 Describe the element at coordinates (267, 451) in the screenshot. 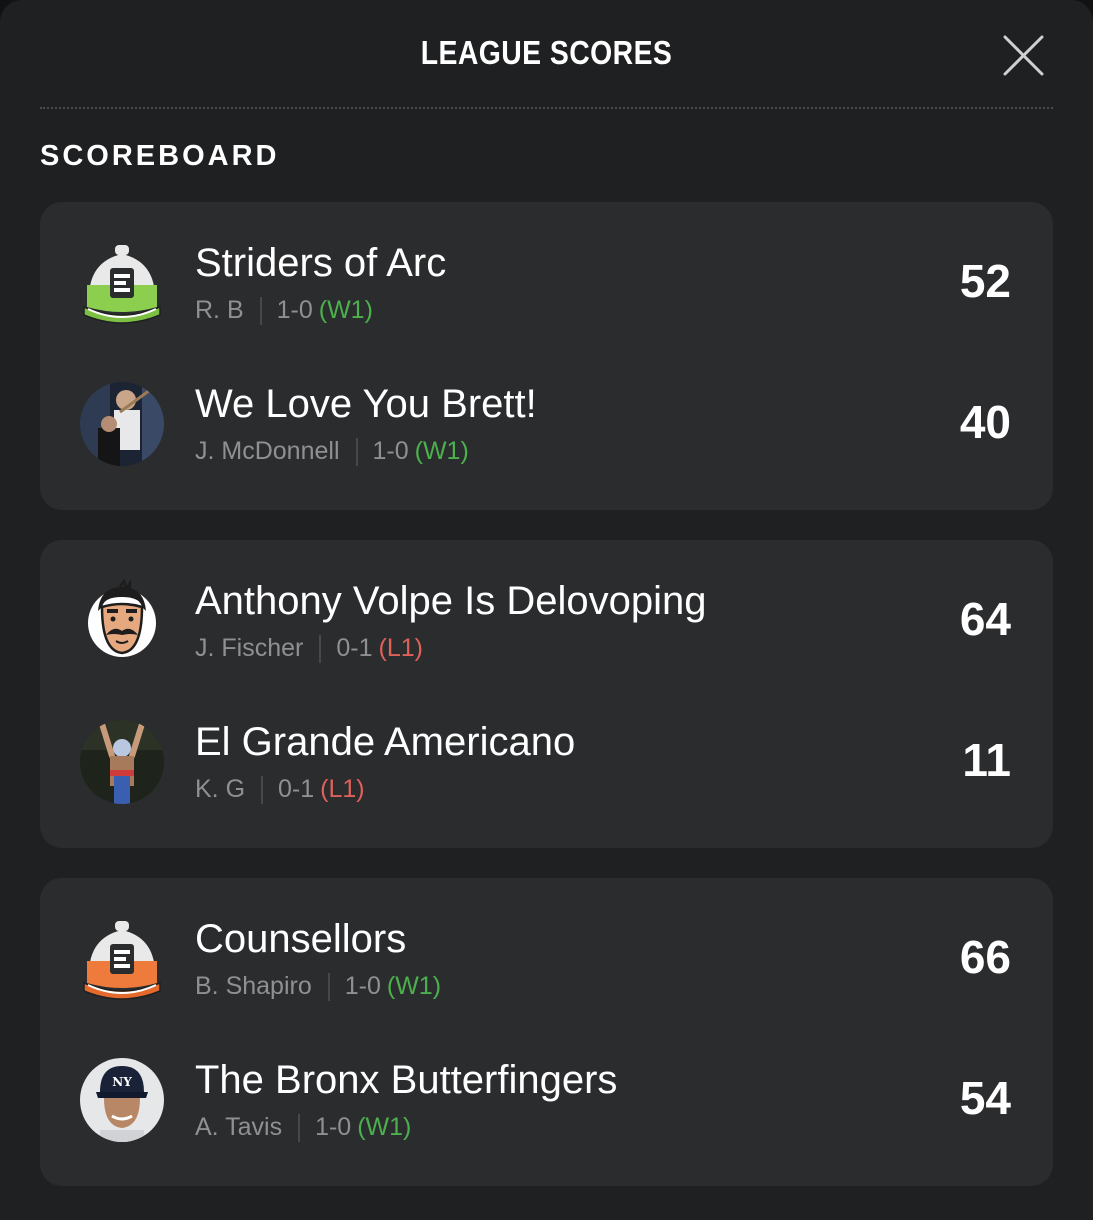

I see `owner-name: J. McDonnell` at that location.